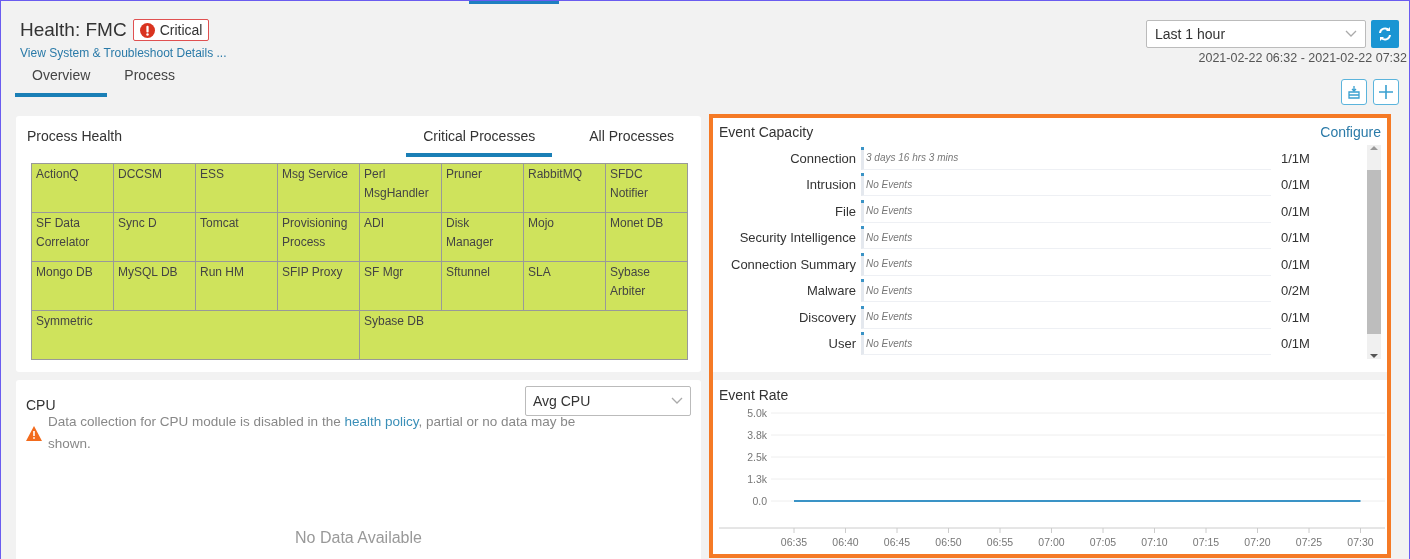 The image size is (1410, 559). Describe the element at coordinates (1360, 542) in the screenshot. I see `x-tick-label: 07:30` at that location.